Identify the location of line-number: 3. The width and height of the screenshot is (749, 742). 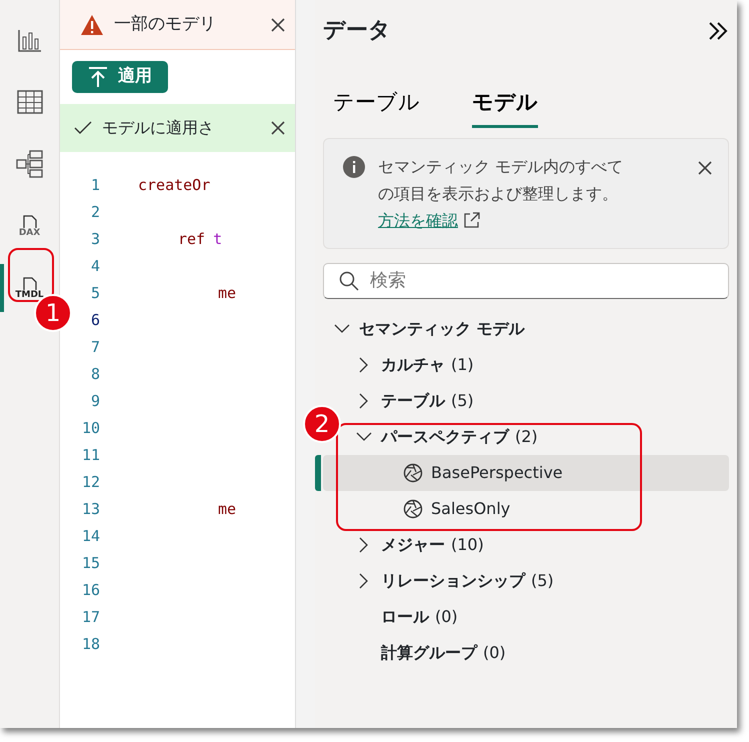
(95, 239).